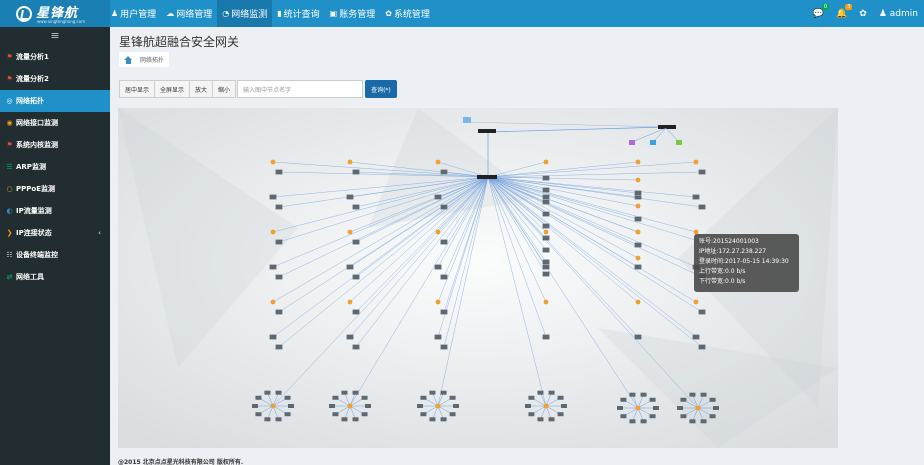 The height and width of the screenshot is (465, 924). Describe the element at coordinates (407, 13) in the screenshot. I see `topnav-system: ✿ 系统管理` at that location.